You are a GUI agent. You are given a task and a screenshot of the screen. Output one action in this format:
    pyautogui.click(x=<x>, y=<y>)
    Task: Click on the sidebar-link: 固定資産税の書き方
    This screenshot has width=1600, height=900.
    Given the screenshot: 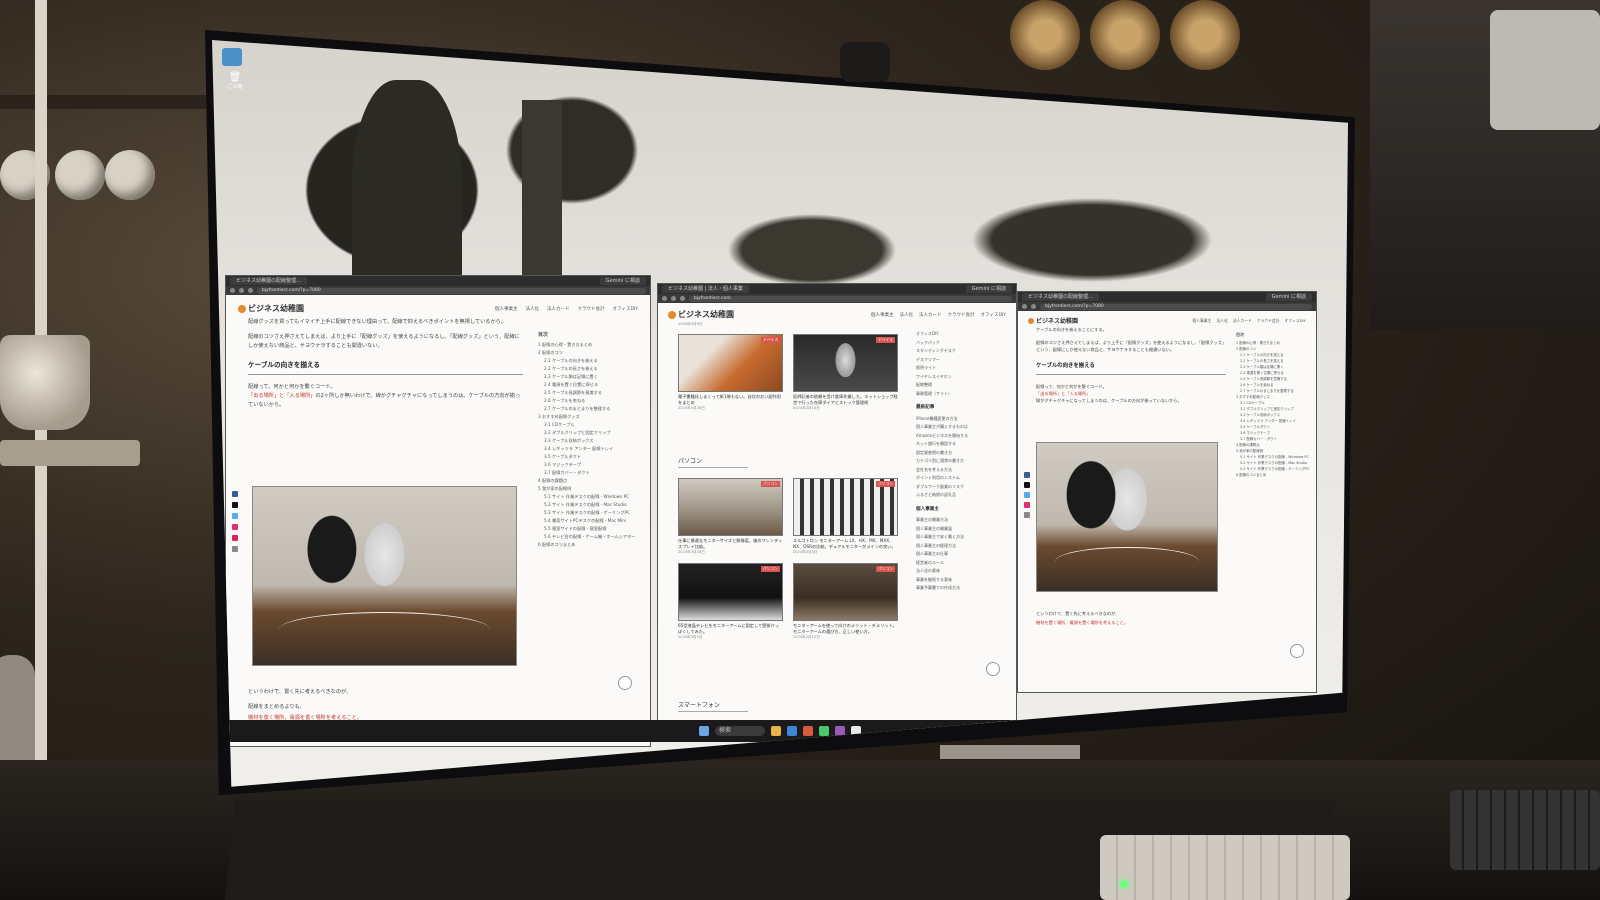 What is the action you would take?
    pyautogui.click(x=962, y=453)
    